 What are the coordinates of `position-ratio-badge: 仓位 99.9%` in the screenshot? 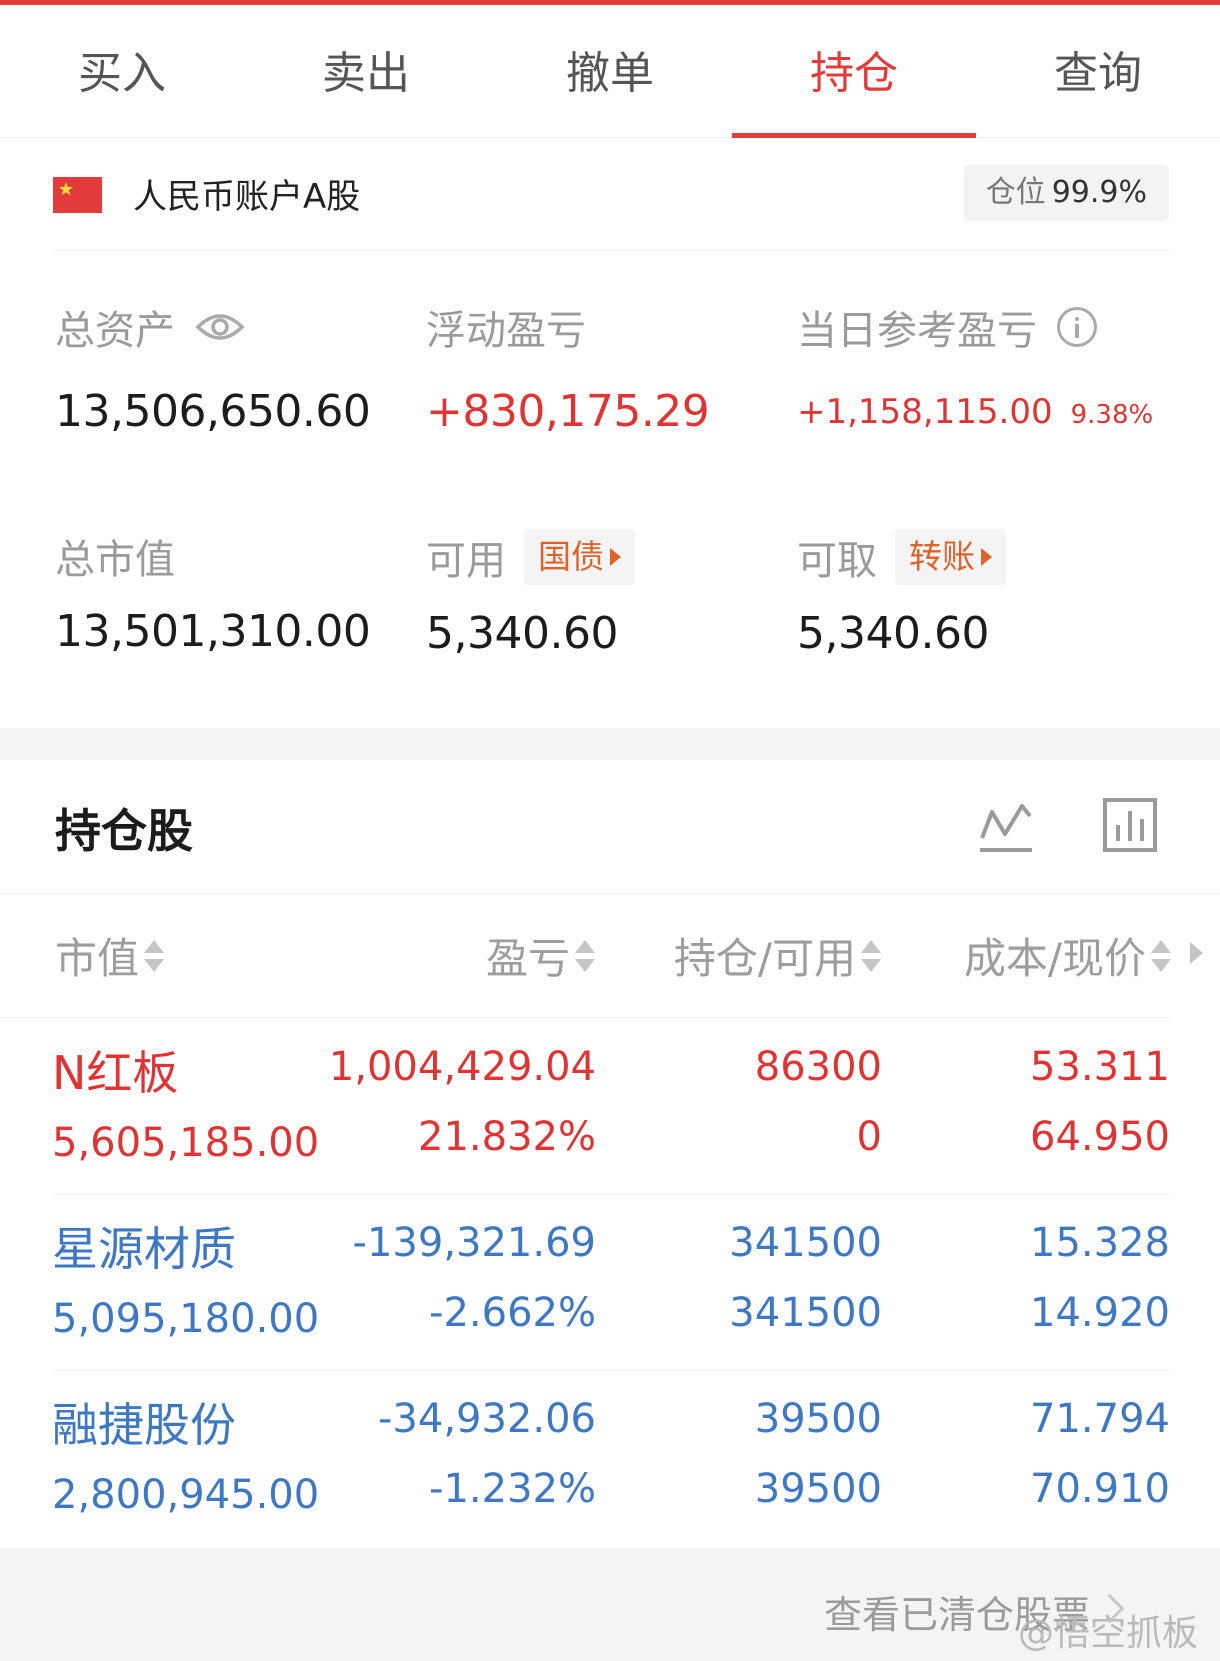 It's located at (1066, 193).